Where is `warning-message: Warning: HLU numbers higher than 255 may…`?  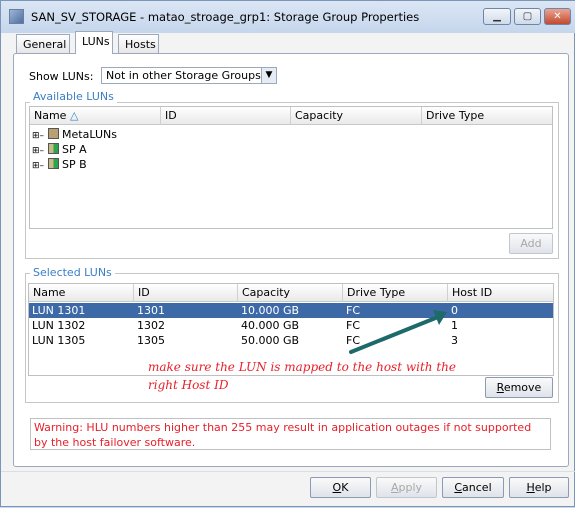 warning-message: Warning: HLU numbers higher than 255 may… is located at coordinates (290, 434).